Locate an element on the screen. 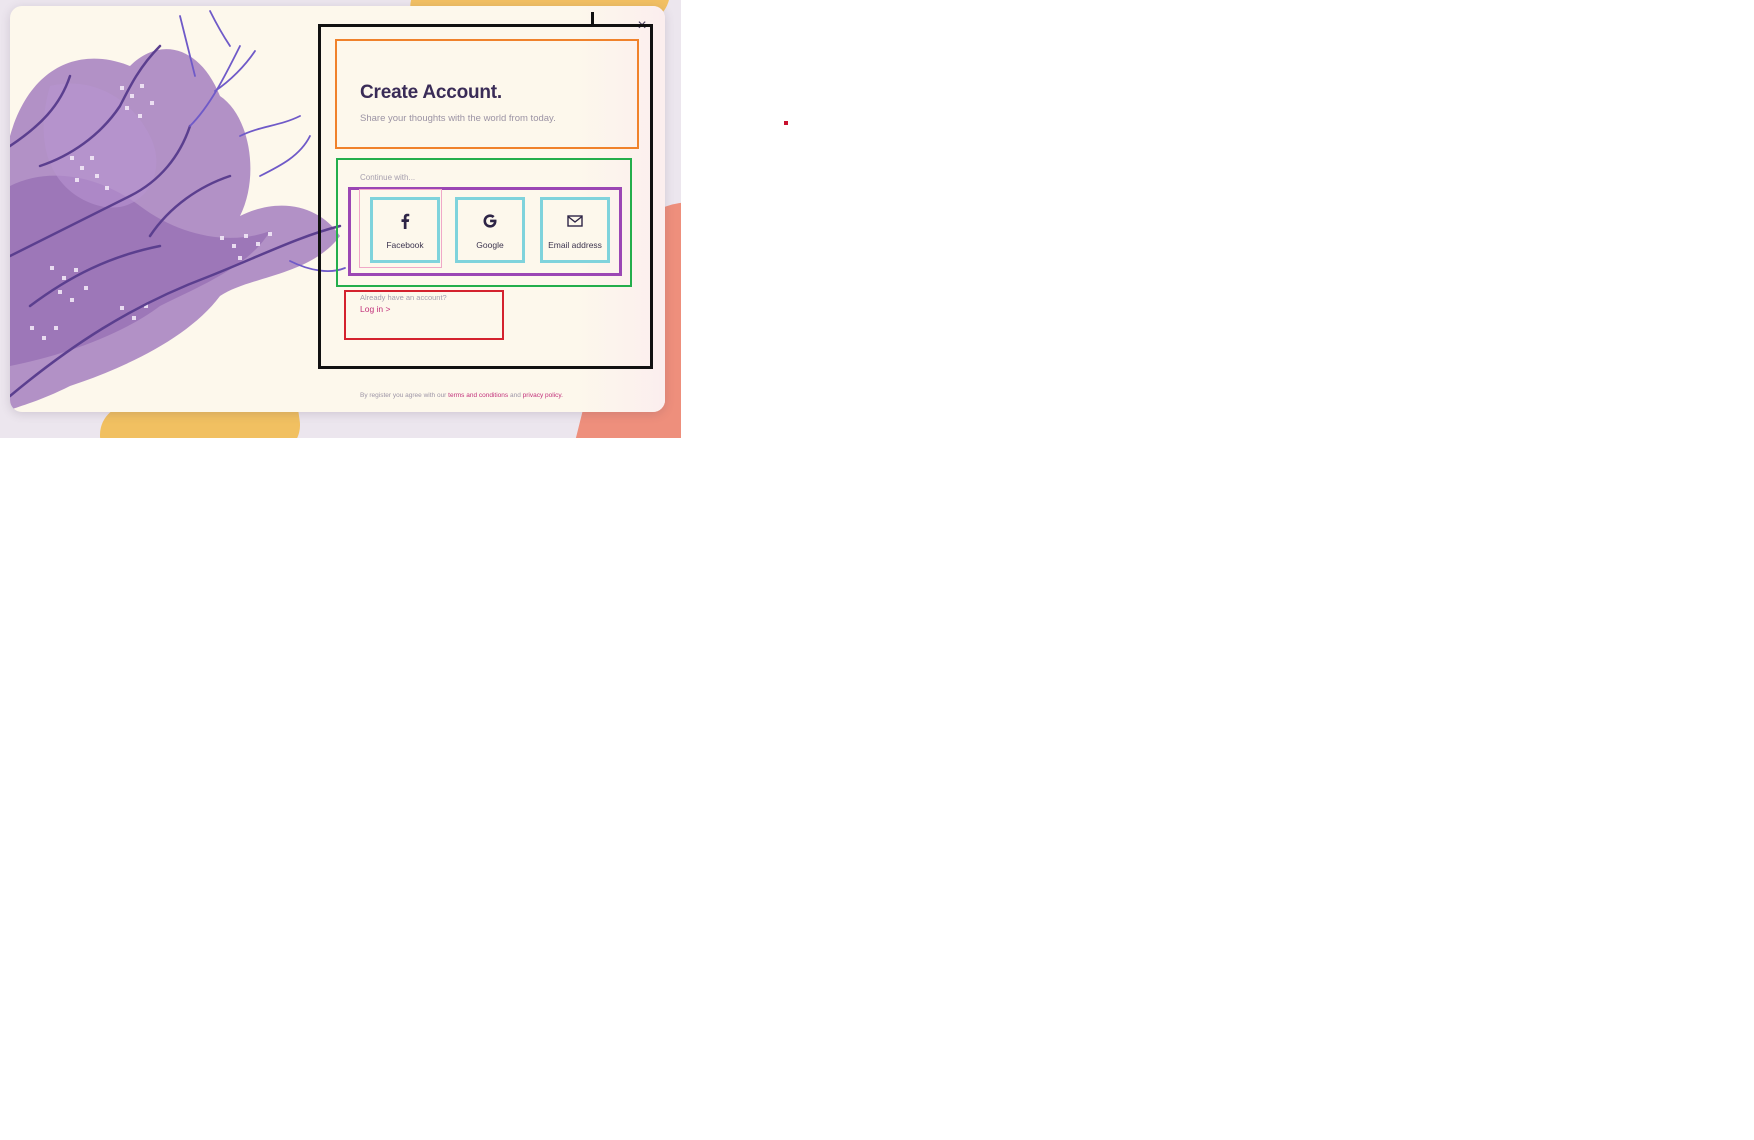 The height and width of the screenshot is (1140, 1754). mail-icon is located at coordinates (575, 221).